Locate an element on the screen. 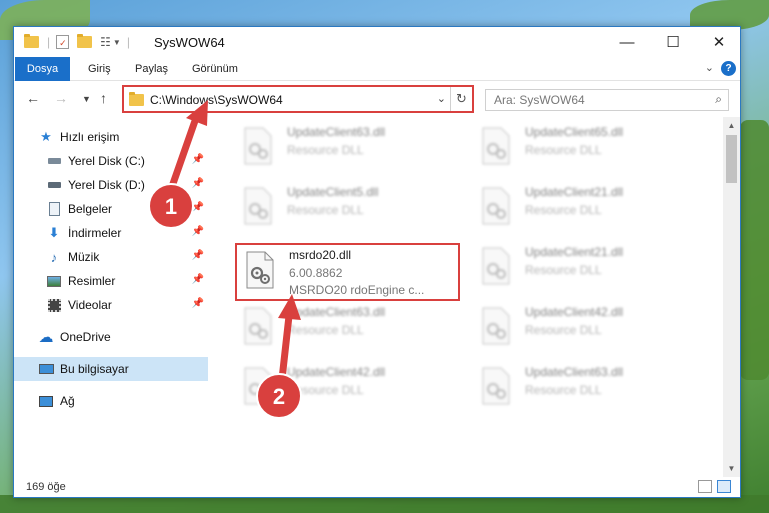  minimize-button: — is located at coordinates (627, 42).